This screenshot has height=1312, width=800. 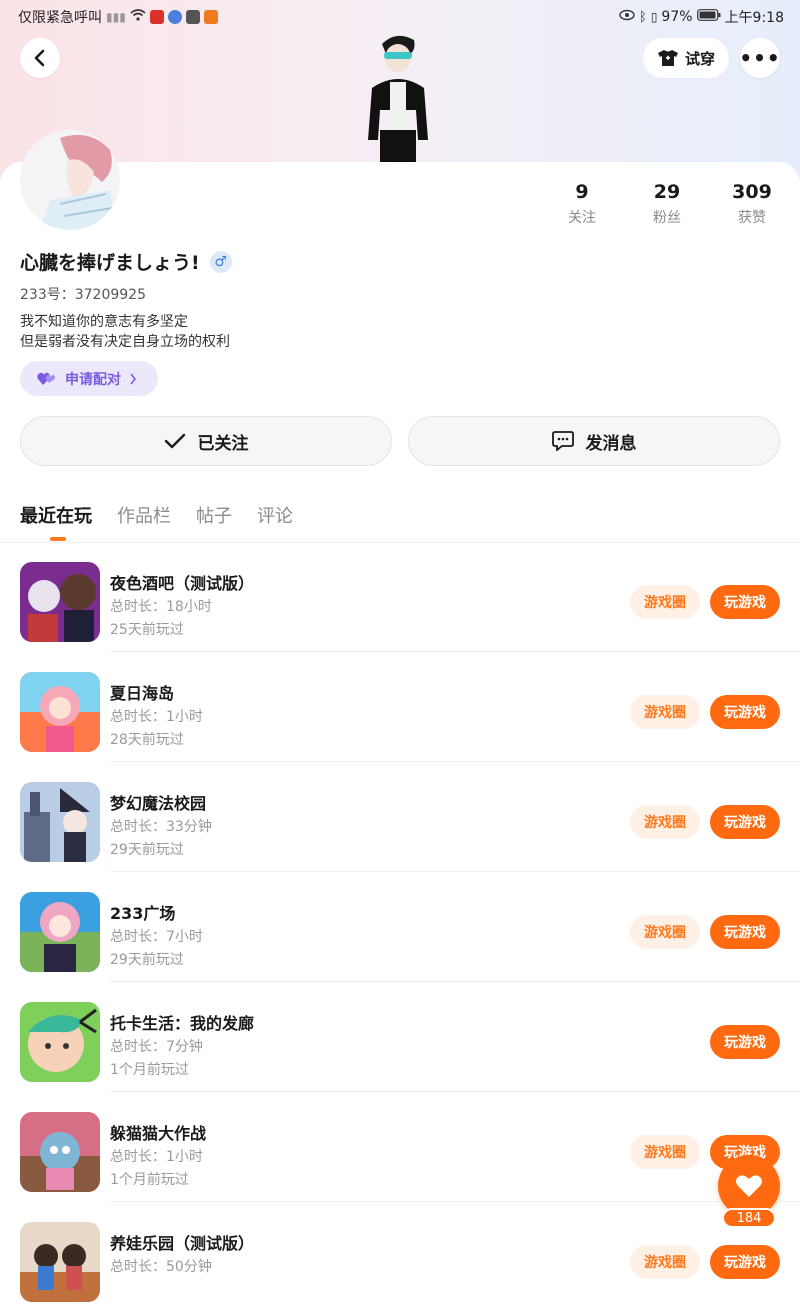 I want to click on tryon-button: 试穿, so click(x=686, y=58).